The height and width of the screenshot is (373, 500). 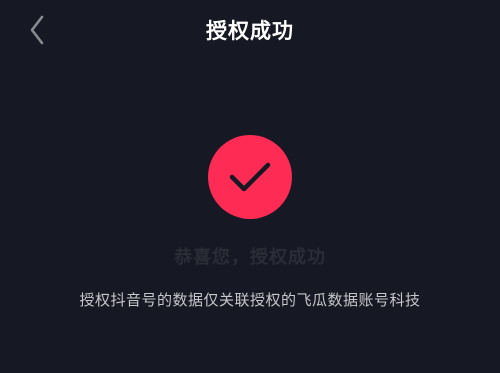 I want to click on page-title: 授权成功, so click(x=250, y=31).